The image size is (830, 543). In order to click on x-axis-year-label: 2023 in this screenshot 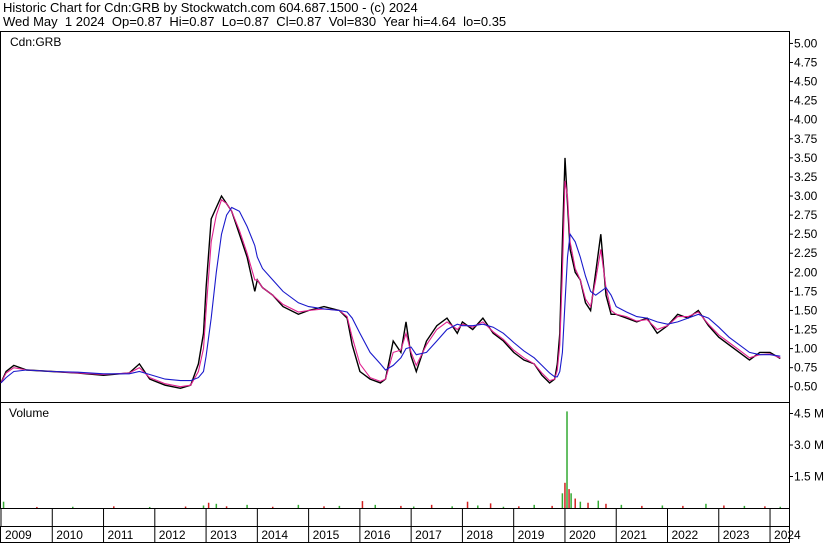, I will do `click(736, 535)`.